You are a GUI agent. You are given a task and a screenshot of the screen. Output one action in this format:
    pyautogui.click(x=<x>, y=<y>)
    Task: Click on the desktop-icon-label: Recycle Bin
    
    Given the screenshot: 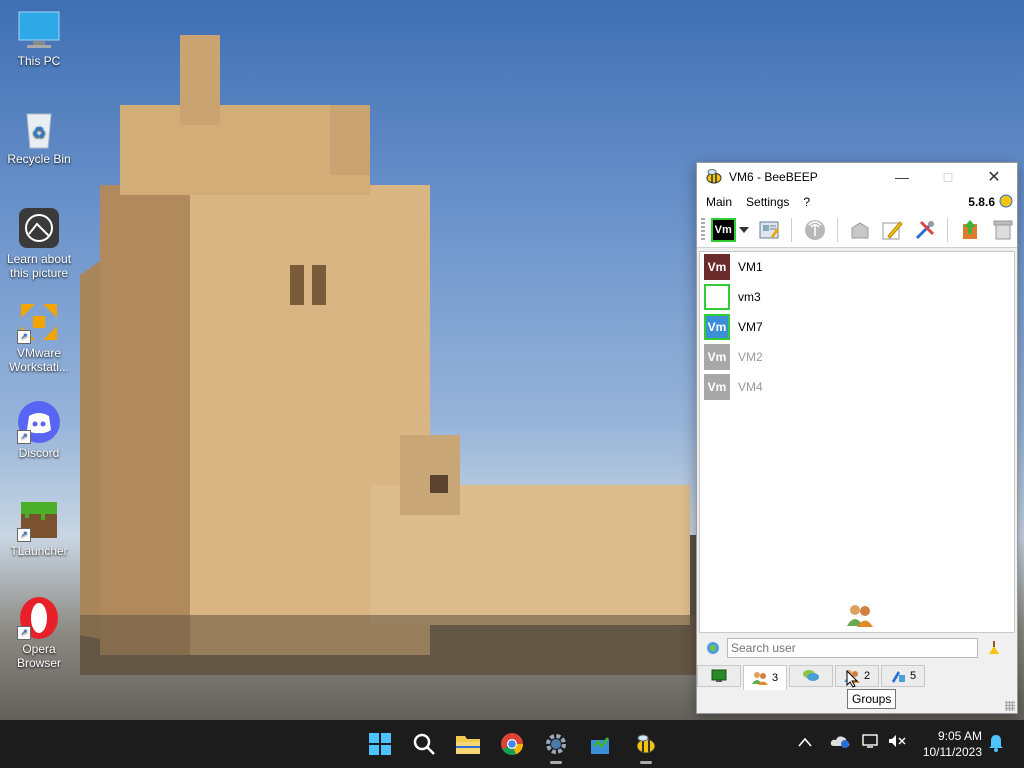 What is the action you would take?
    pyautogui.click(x=39, y=159)
    